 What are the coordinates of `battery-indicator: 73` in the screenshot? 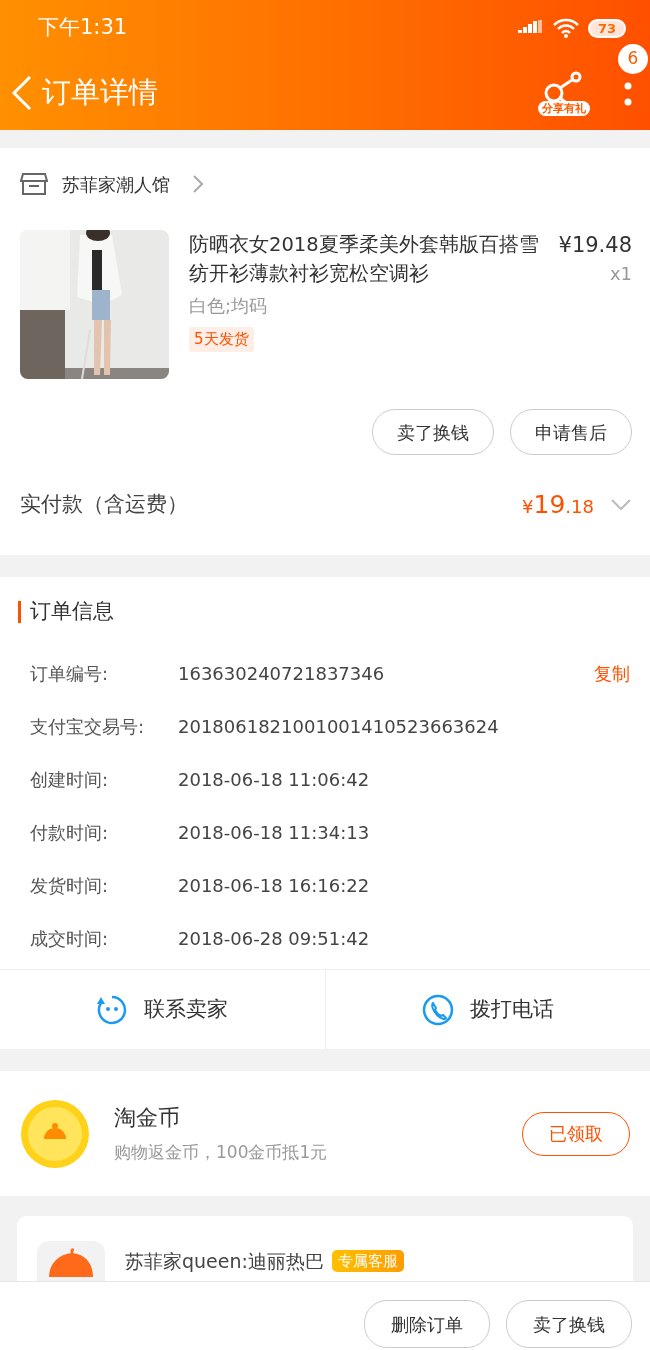 It's located at (606, 28).